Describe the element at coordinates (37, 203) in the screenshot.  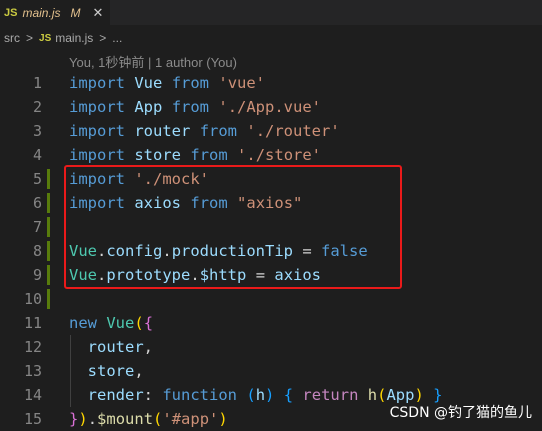
I see `line-number: 6` at that location.